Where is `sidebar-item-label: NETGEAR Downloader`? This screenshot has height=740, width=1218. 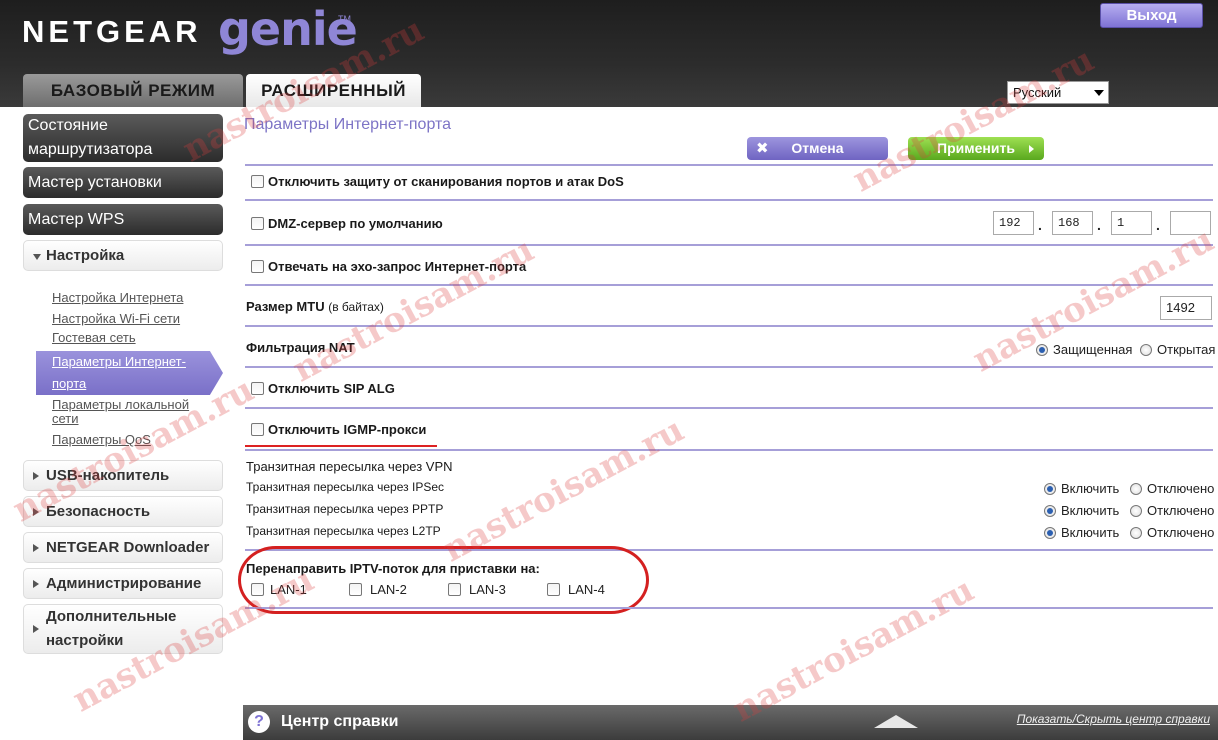
sidebar-item-label: NETGEAR Downloader is located at coordinates (128, 547).